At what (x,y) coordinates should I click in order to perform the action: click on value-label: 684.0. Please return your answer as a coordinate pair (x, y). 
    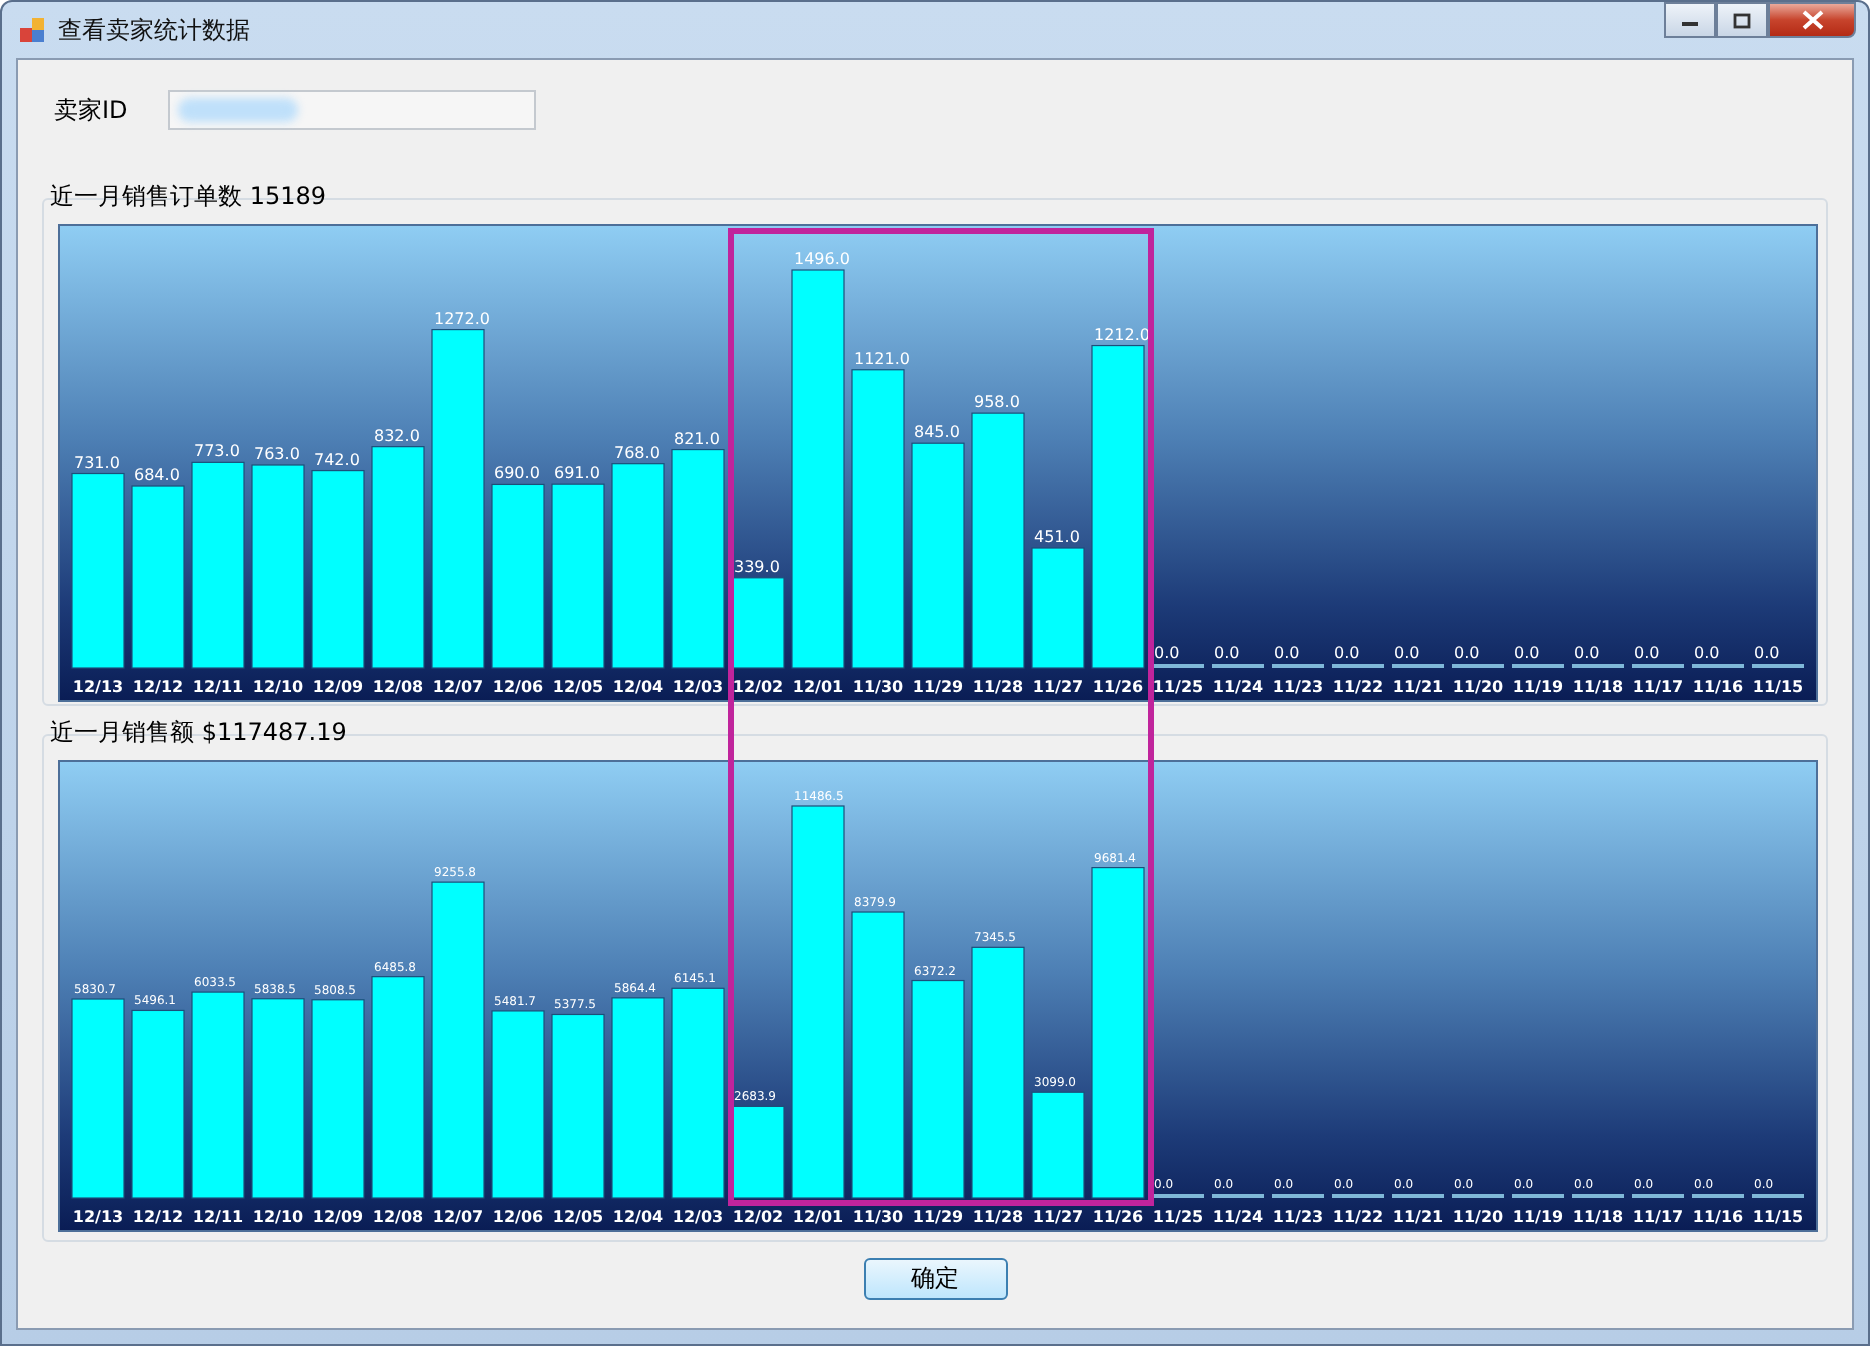
    Looking at the image, I should click on (157, 475).